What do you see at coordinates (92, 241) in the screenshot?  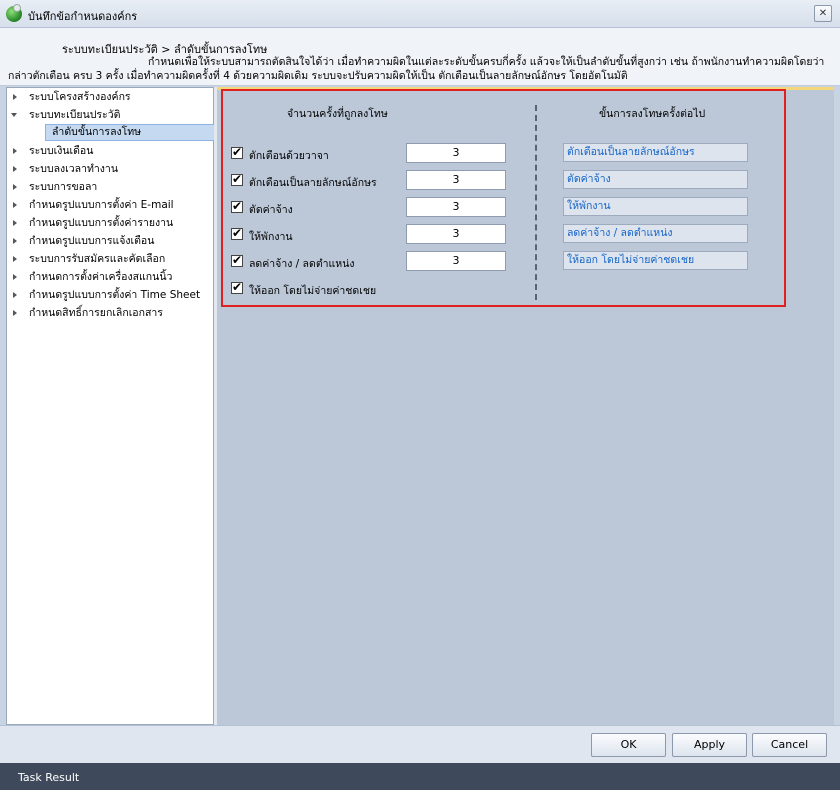 I see `tree-item-label: กำหนดรูปแบบการแจ้งเตือน` at bounding box center [92, 241].